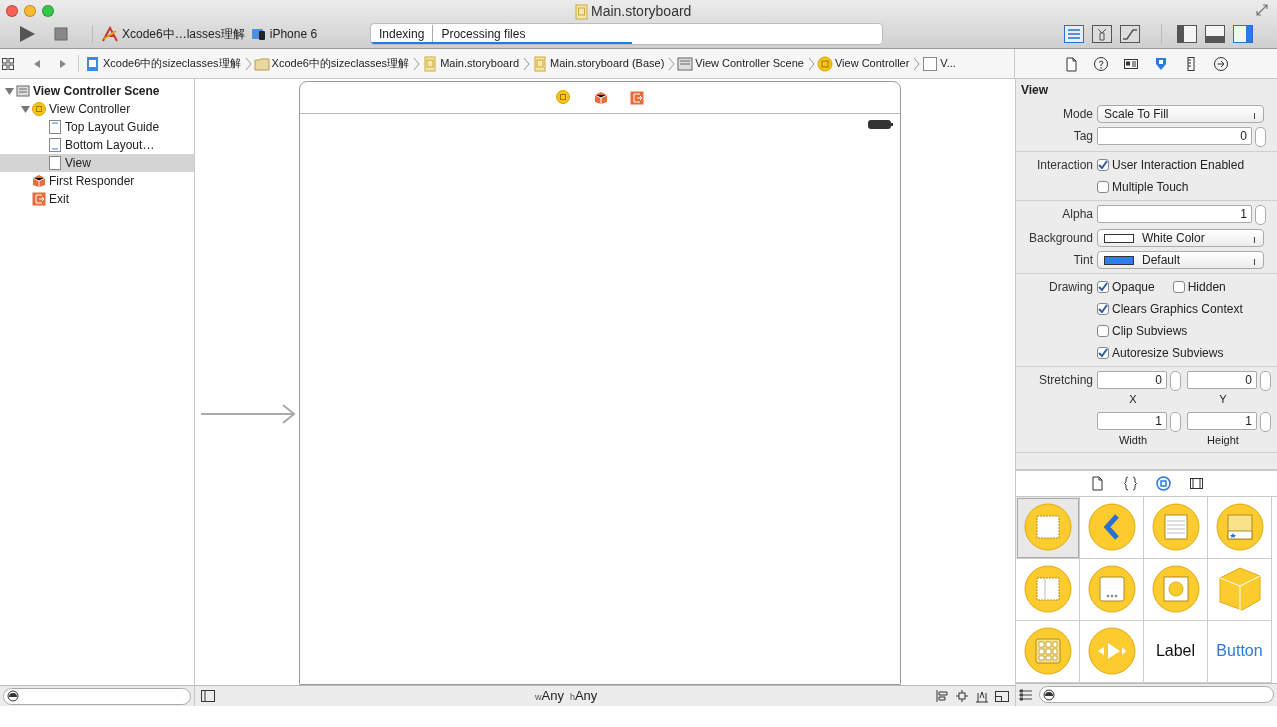 This screenshot has width=1277, height=727. I want to click on device-selector: iPhone 6, so click(293, 34).